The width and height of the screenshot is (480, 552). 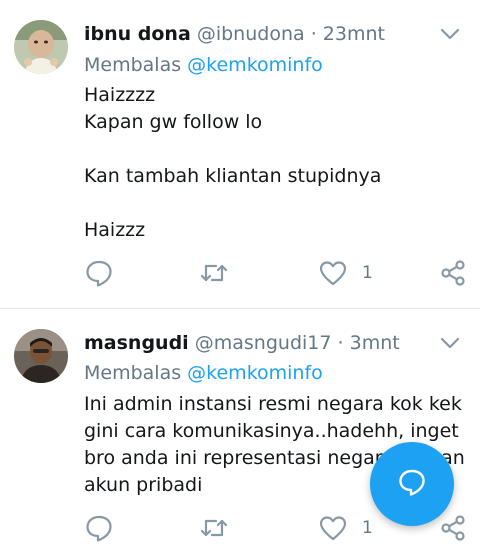 What do you see at coordinates (120, 95) in the screenshot?
I see `tweet-line: Haizzzz` at bounding box center [120, 95].